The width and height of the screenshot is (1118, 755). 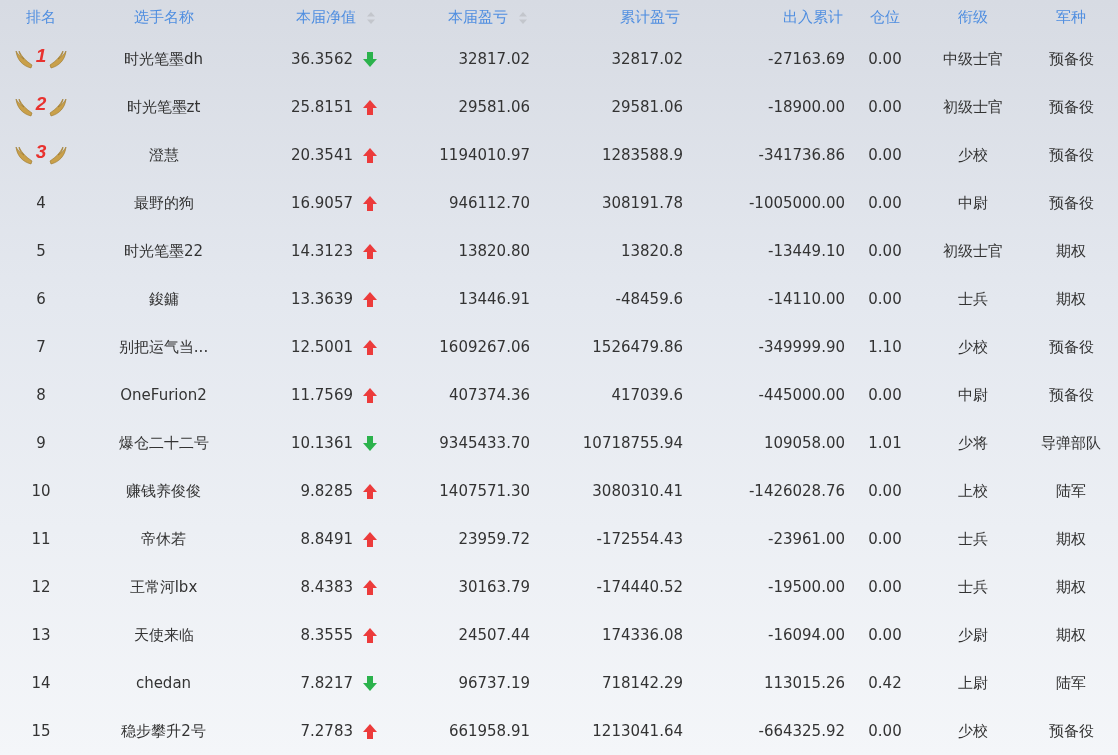 What do you see at coordinates (163, 203) in the screenshot?
I see `player-name: 最野的狗` at bounding box center [163, 203].